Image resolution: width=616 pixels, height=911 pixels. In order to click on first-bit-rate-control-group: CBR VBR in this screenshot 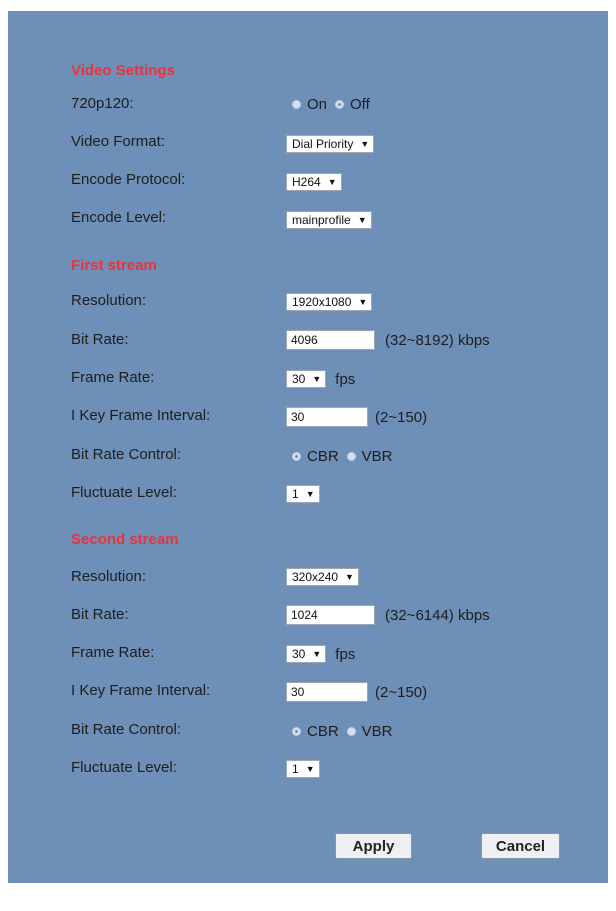, I will do `click(338, 456)`.